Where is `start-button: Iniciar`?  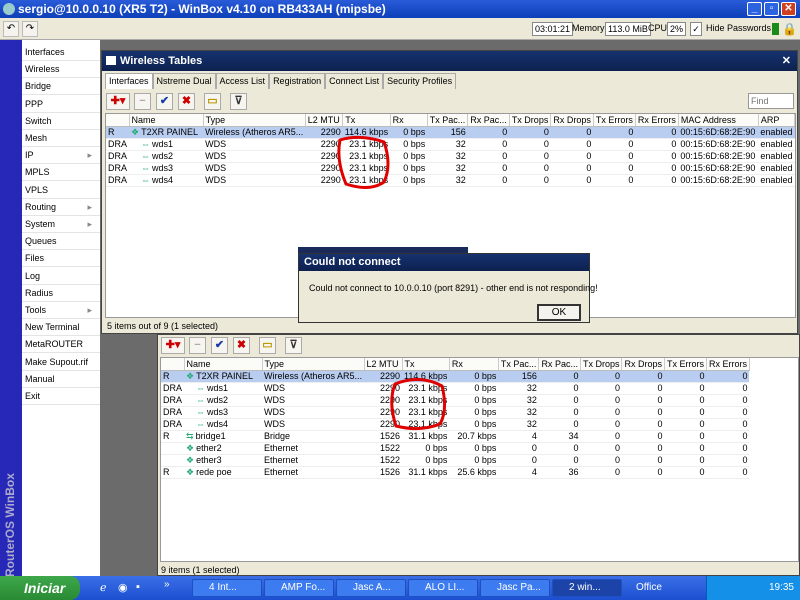 start-button: Iniciar is located at coordinates (40, 588).